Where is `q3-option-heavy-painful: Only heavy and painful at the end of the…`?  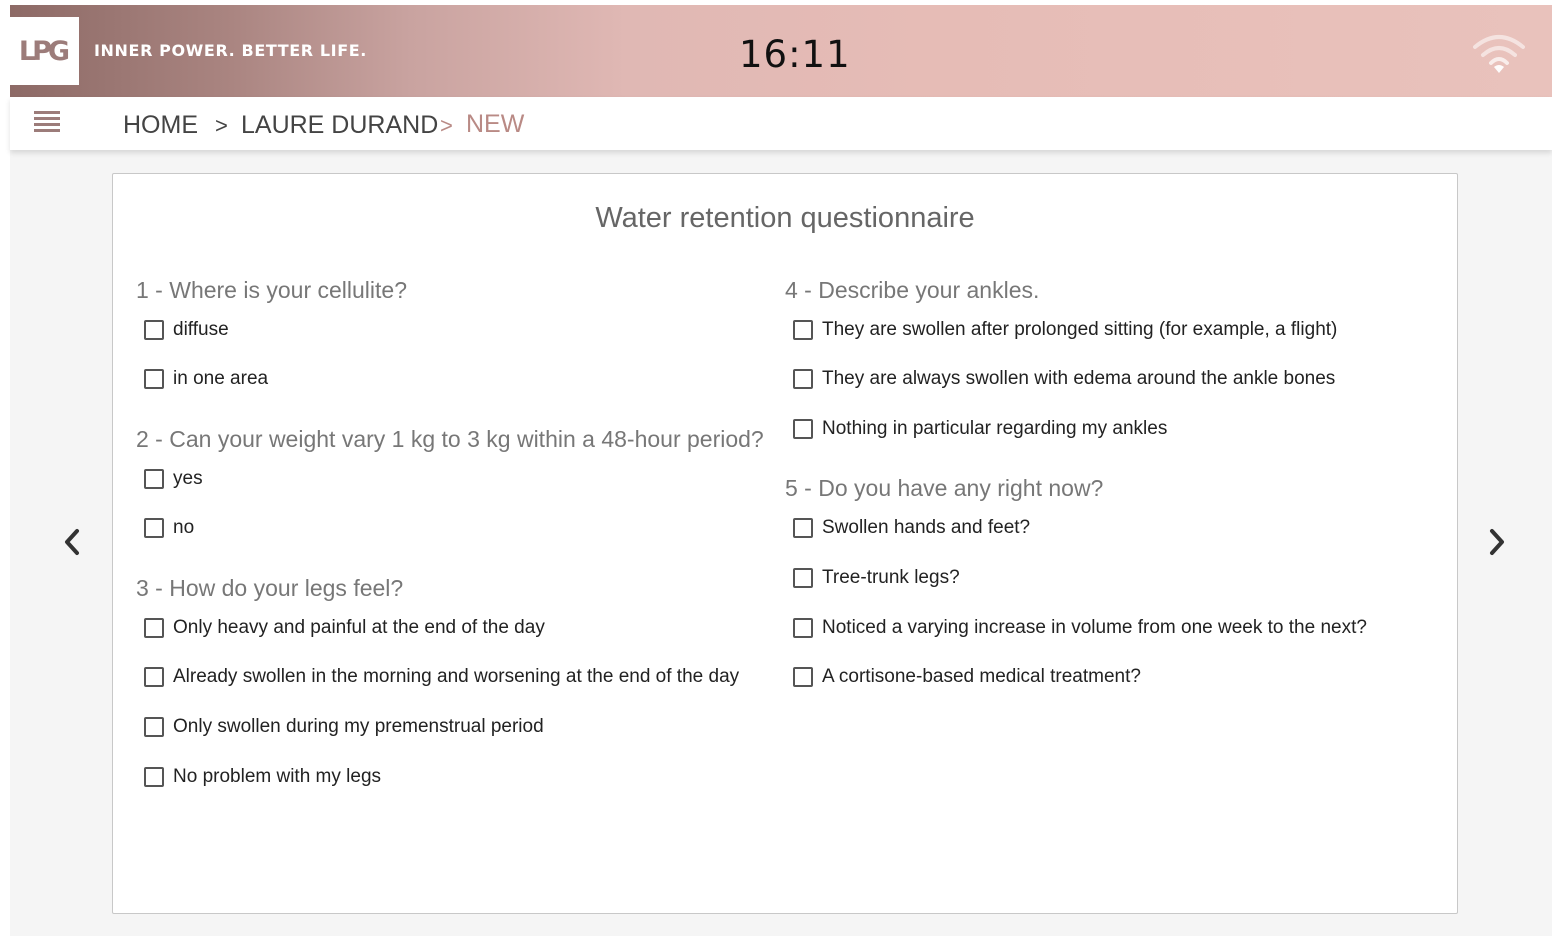 q3-option-heavy-painful: Only heavy and painful at the end of the… is located at coordinates (344, 628).